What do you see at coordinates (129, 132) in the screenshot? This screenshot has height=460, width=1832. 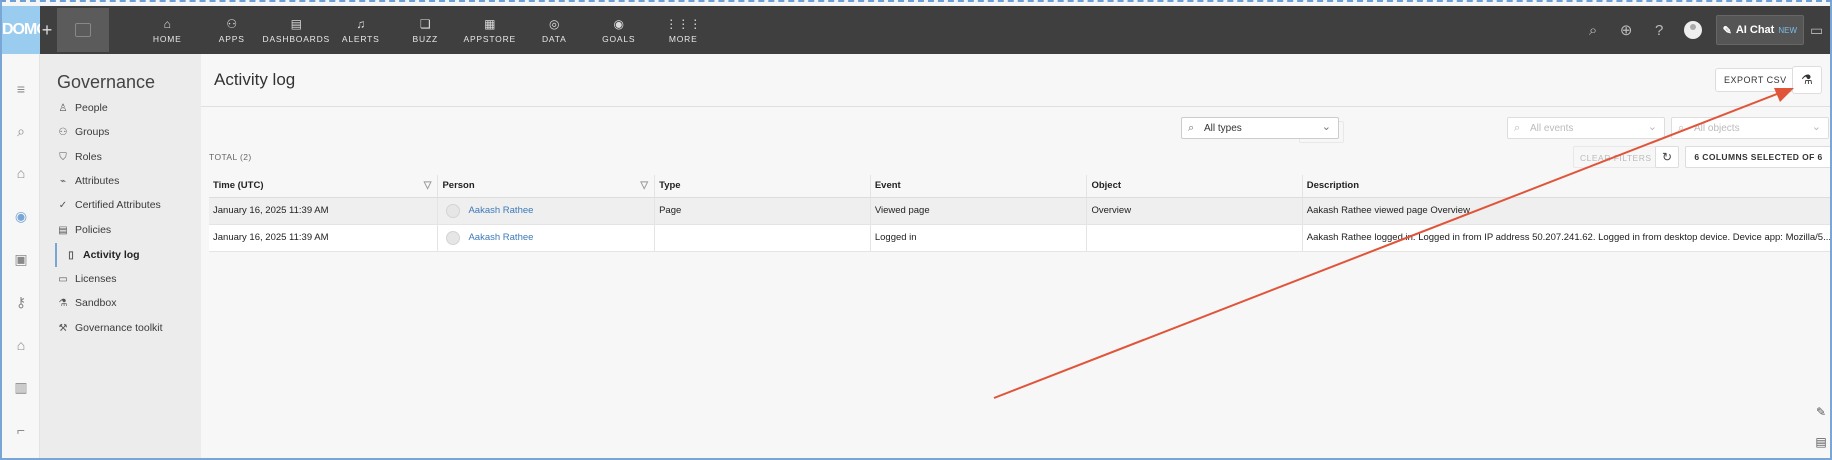 I see `sidebar-item-groups: ⚇ Groups` at bounding box center [129, 132].